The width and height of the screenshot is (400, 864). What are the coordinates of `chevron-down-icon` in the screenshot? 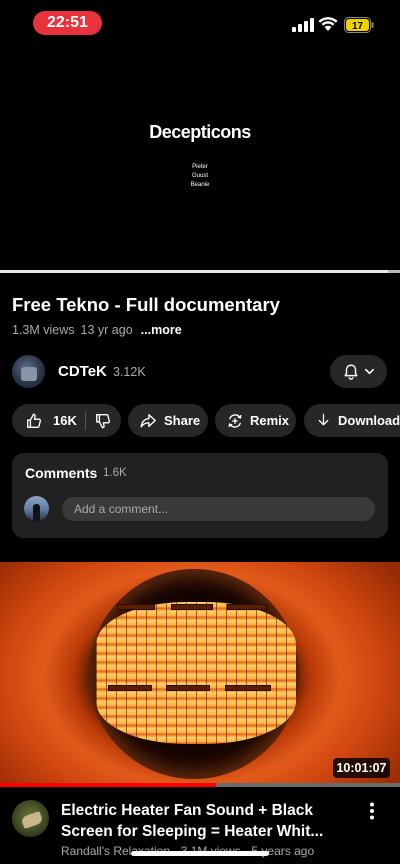 It's located at (369, 371).